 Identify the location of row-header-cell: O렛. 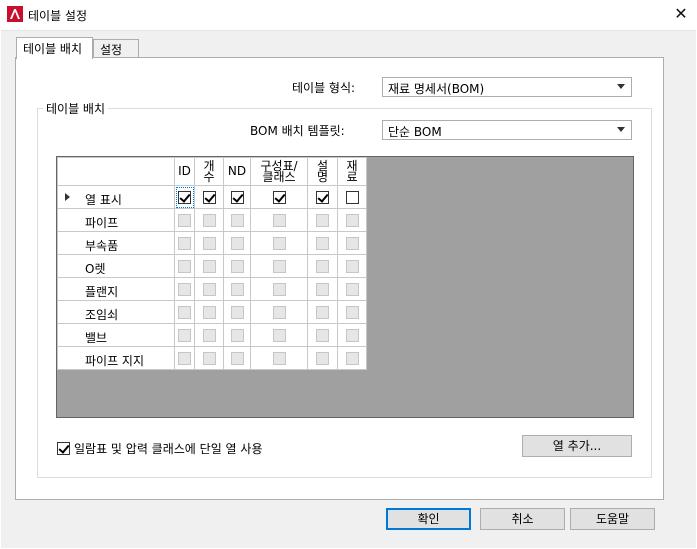
(116, 266).